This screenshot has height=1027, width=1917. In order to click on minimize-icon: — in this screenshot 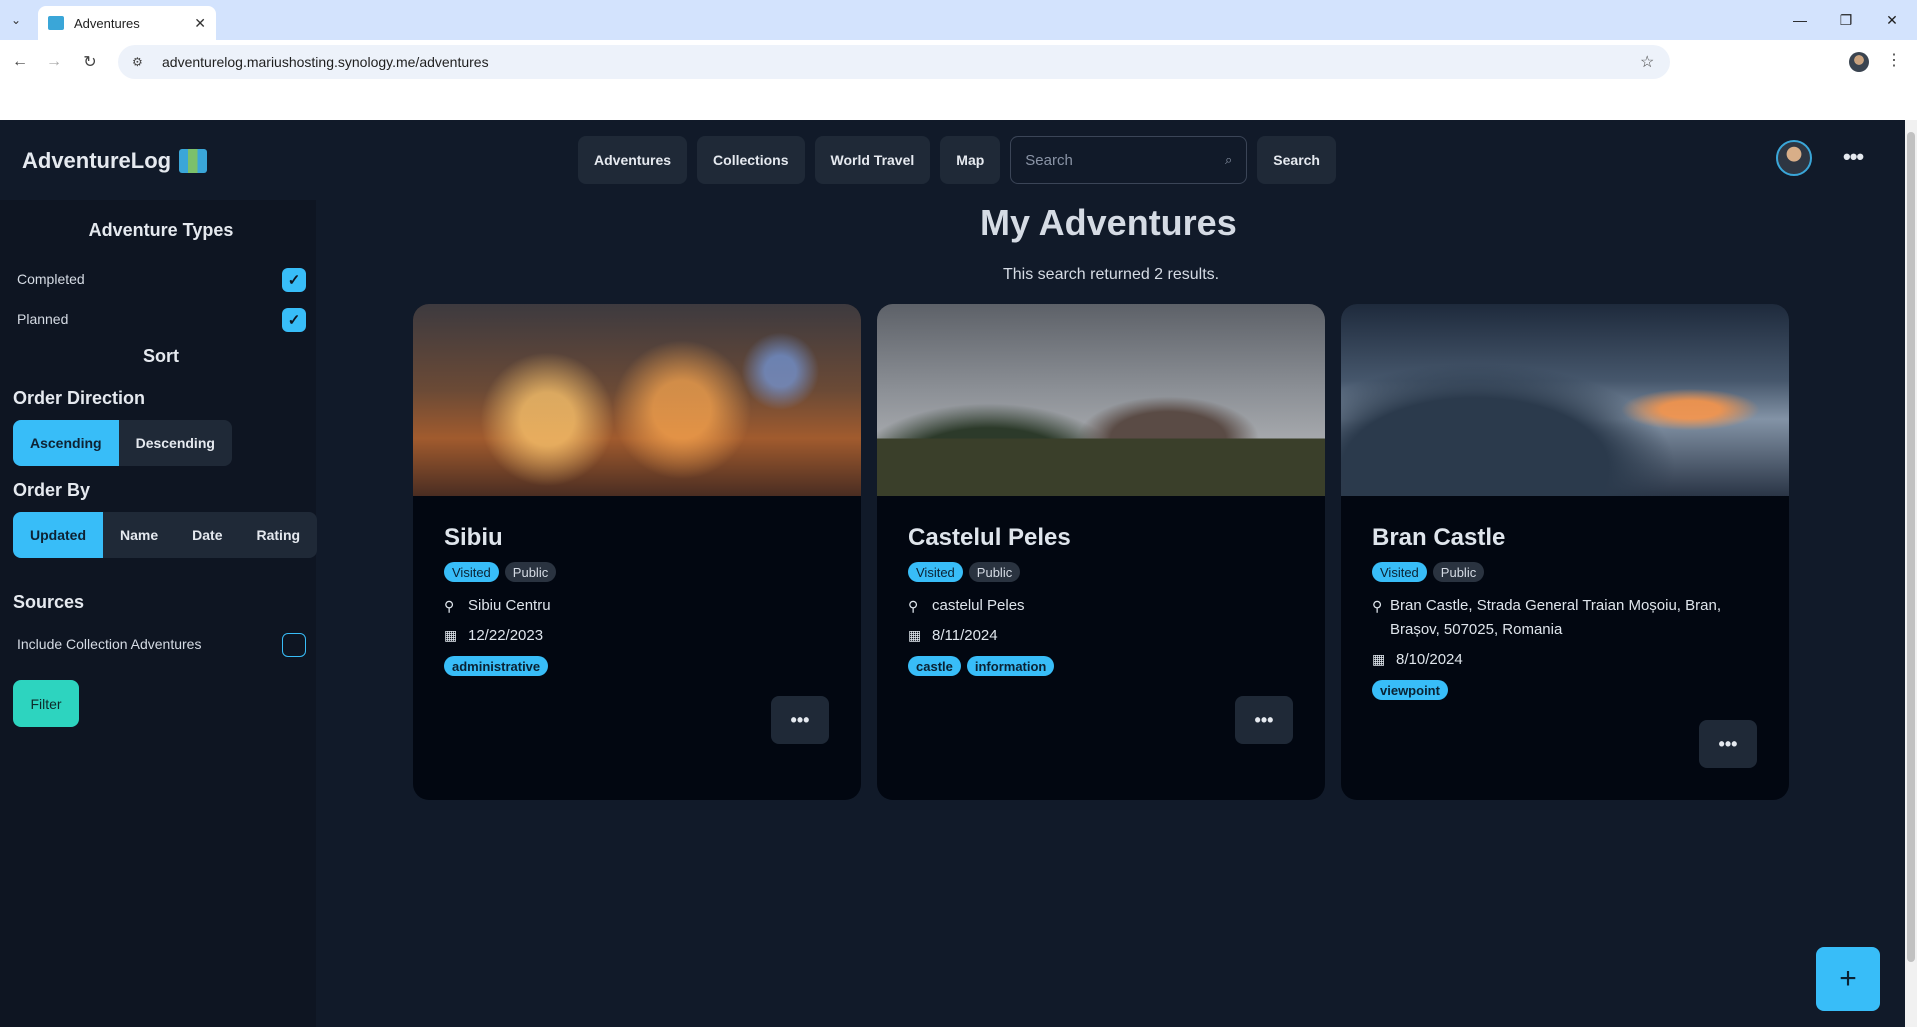, I will do `click(1800, 20)`.